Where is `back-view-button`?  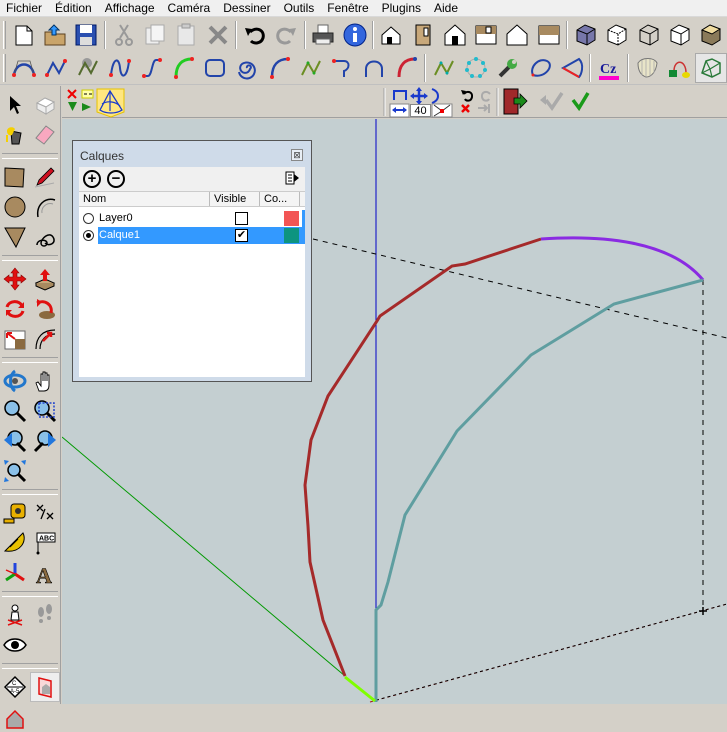 back-view-button is located at coordinates (454, 35).